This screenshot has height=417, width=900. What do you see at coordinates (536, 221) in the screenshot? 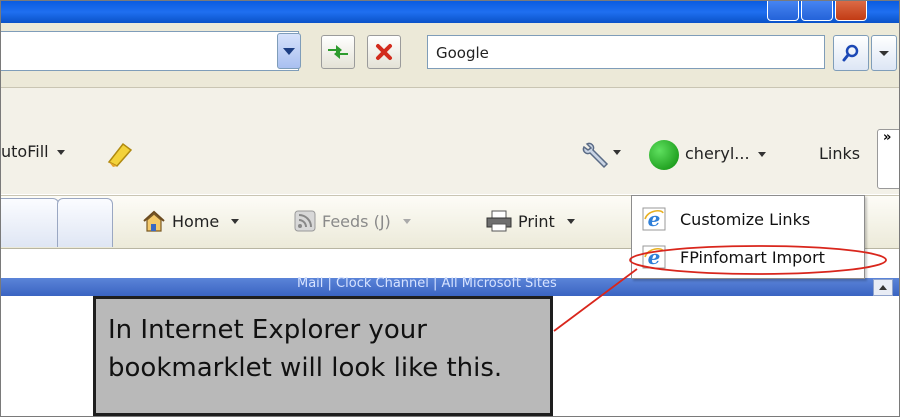
I see `print-label: Print` at bounding box center [536, 221].